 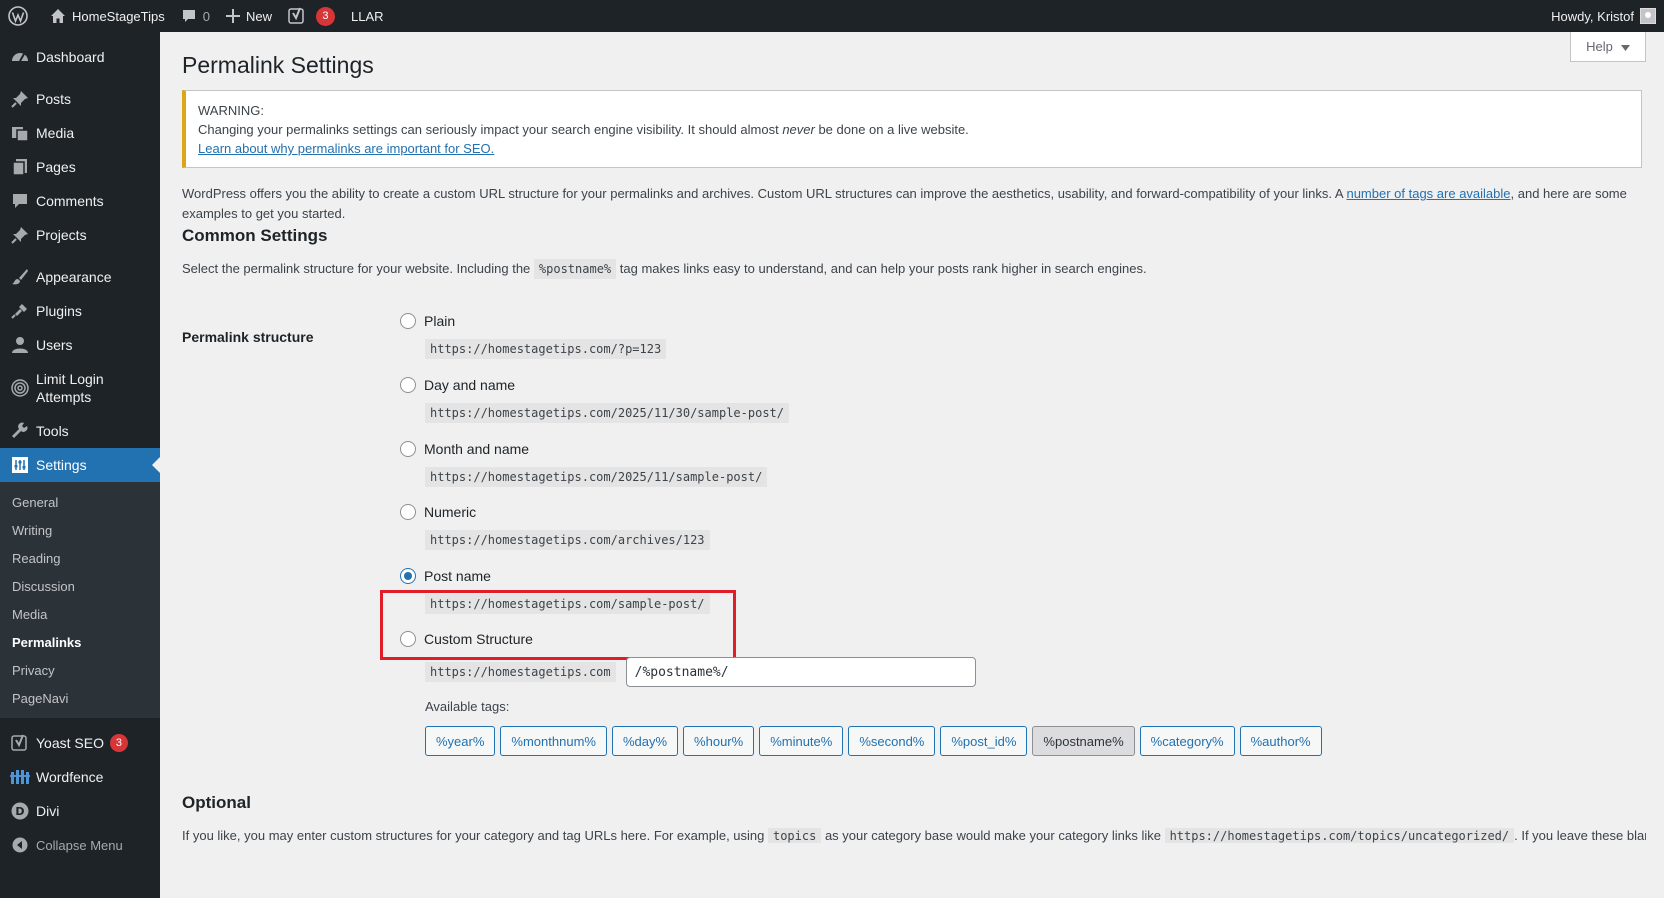 I want to click on sidebar-item-label: Plugins, so click(x=59, y=311).